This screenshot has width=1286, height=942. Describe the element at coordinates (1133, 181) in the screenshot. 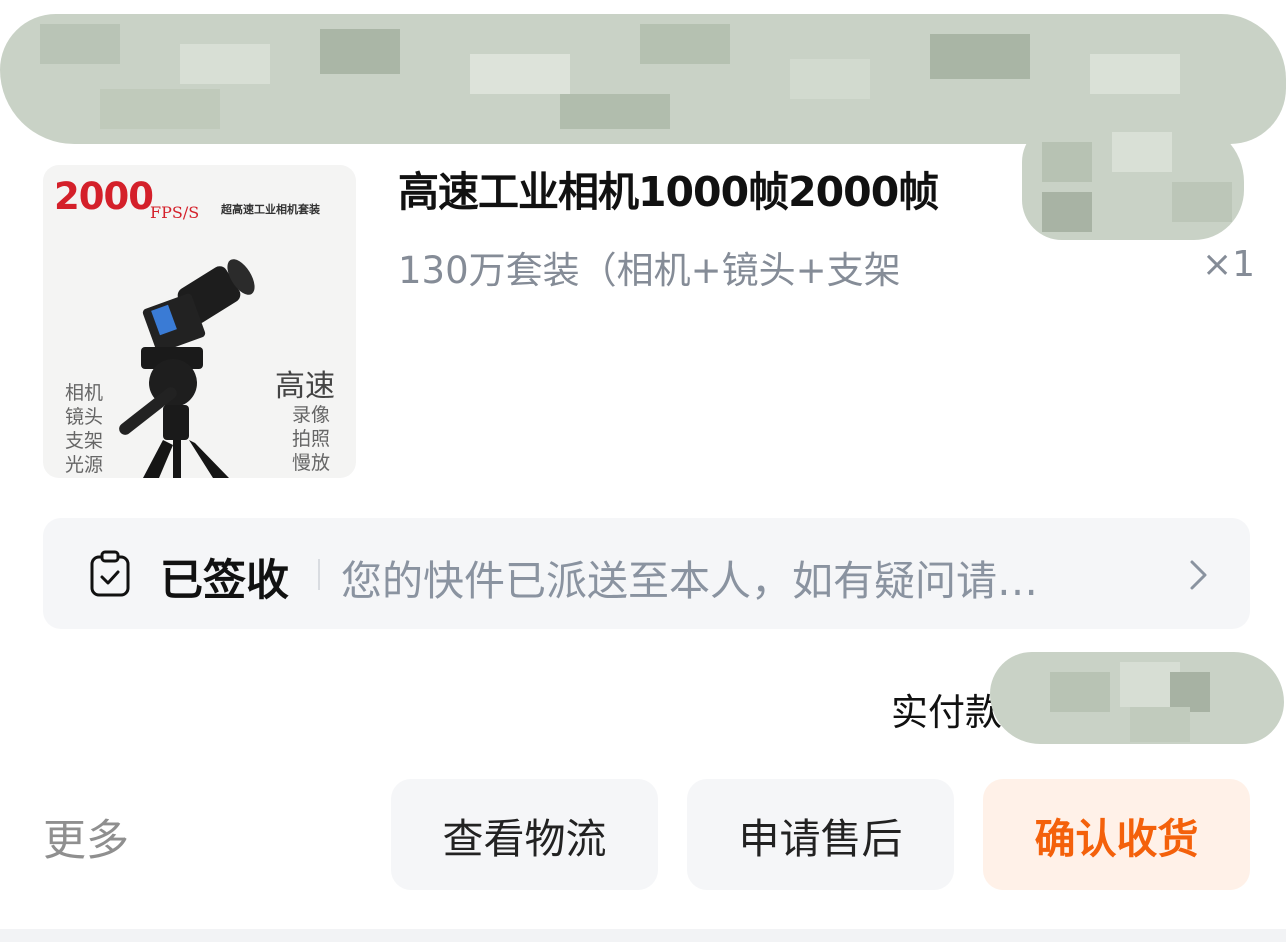

I see `redacted-item-price` at that location.